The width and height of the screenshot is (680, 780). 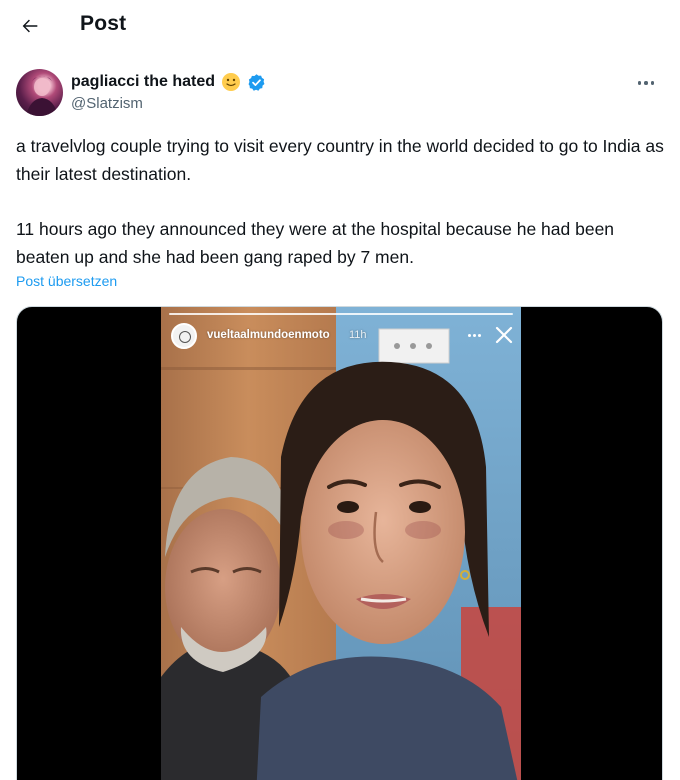 What do you see at coordinates (341, 94) in the screenshot?
I see `post-author: pagliacci the hated @Slatzism` at bounding box center [341, 94].